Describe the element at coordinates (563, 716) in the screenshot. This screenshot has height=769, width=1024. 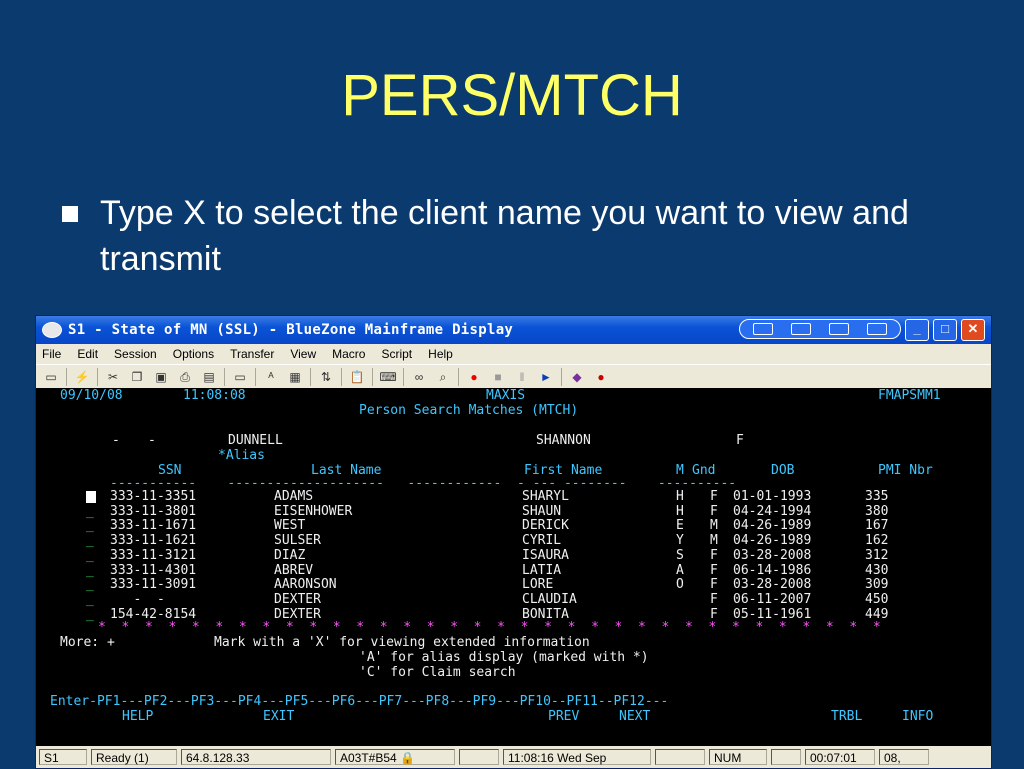
I see `pf7-prev: PREV` at that location.